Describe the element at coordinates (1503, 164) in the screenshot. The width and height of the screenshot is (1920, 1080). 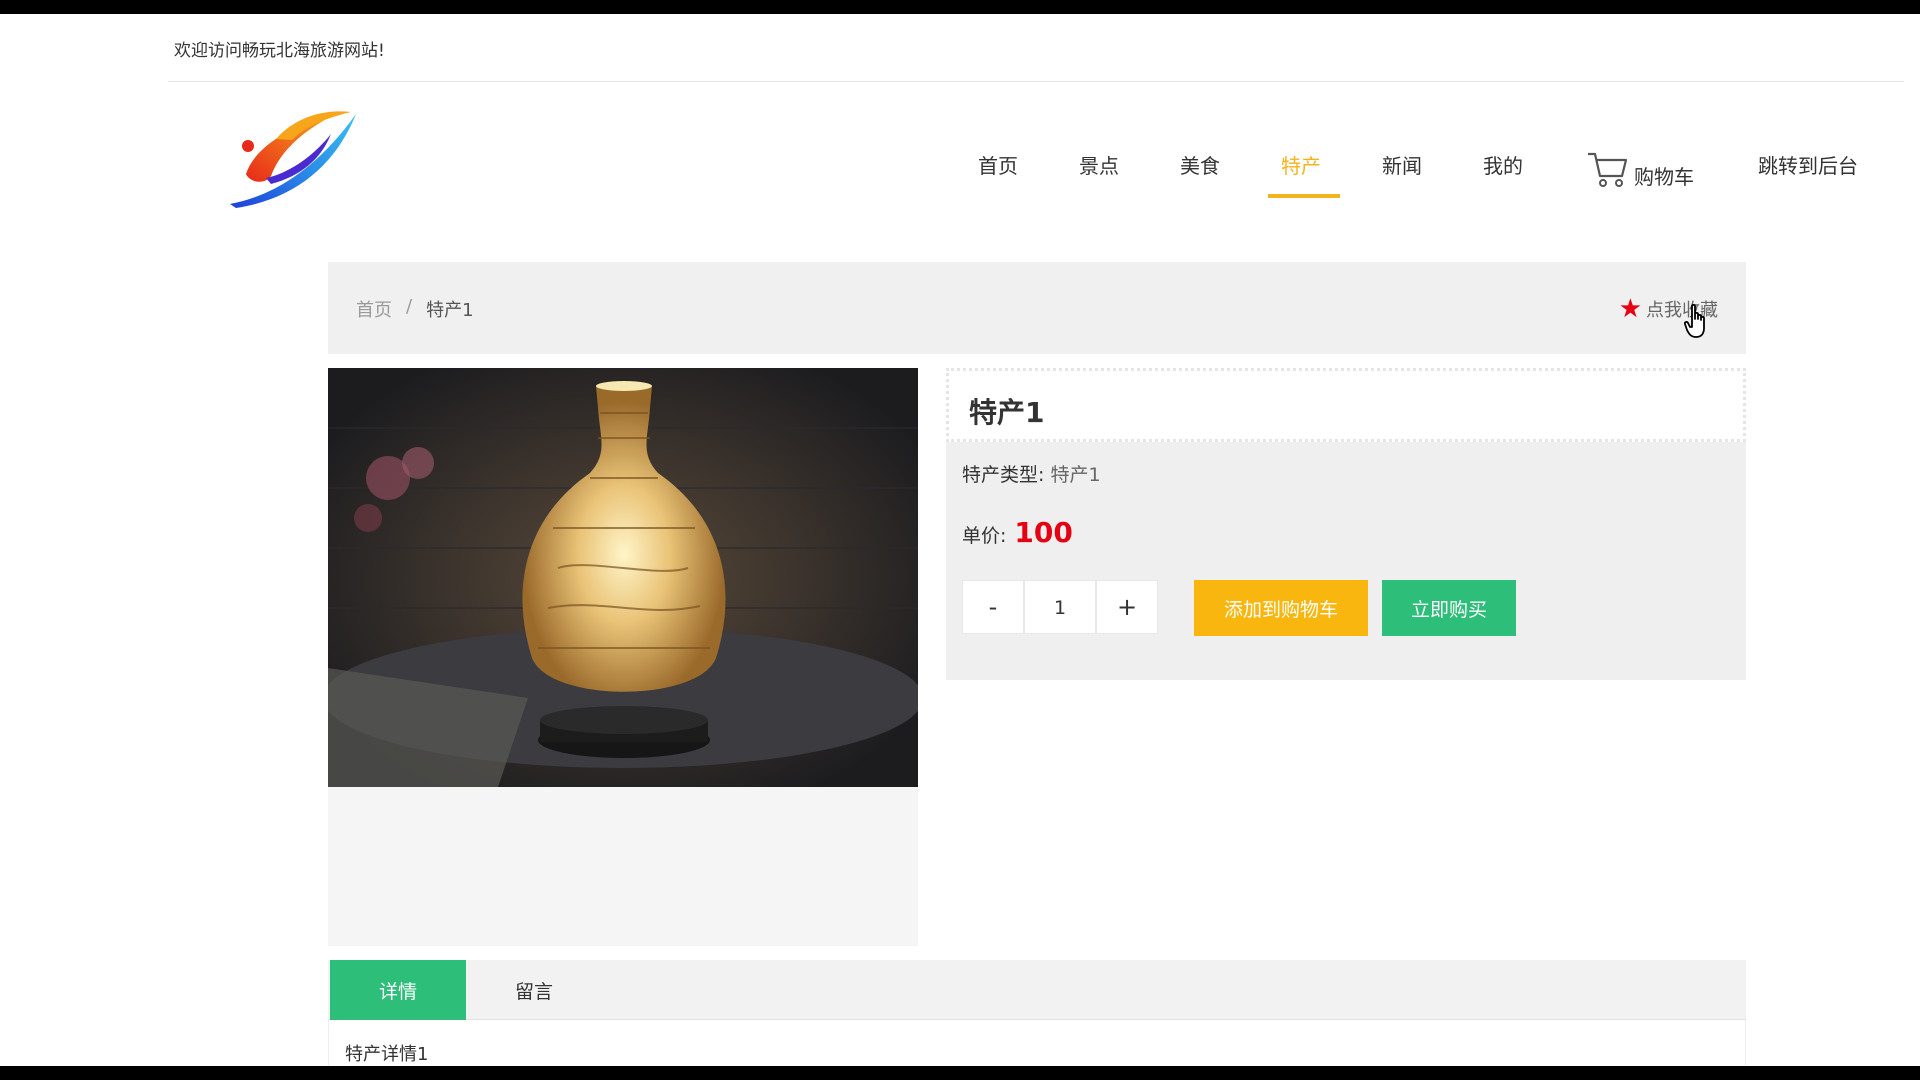
I see `nav-item-mine: 我的` at that location.